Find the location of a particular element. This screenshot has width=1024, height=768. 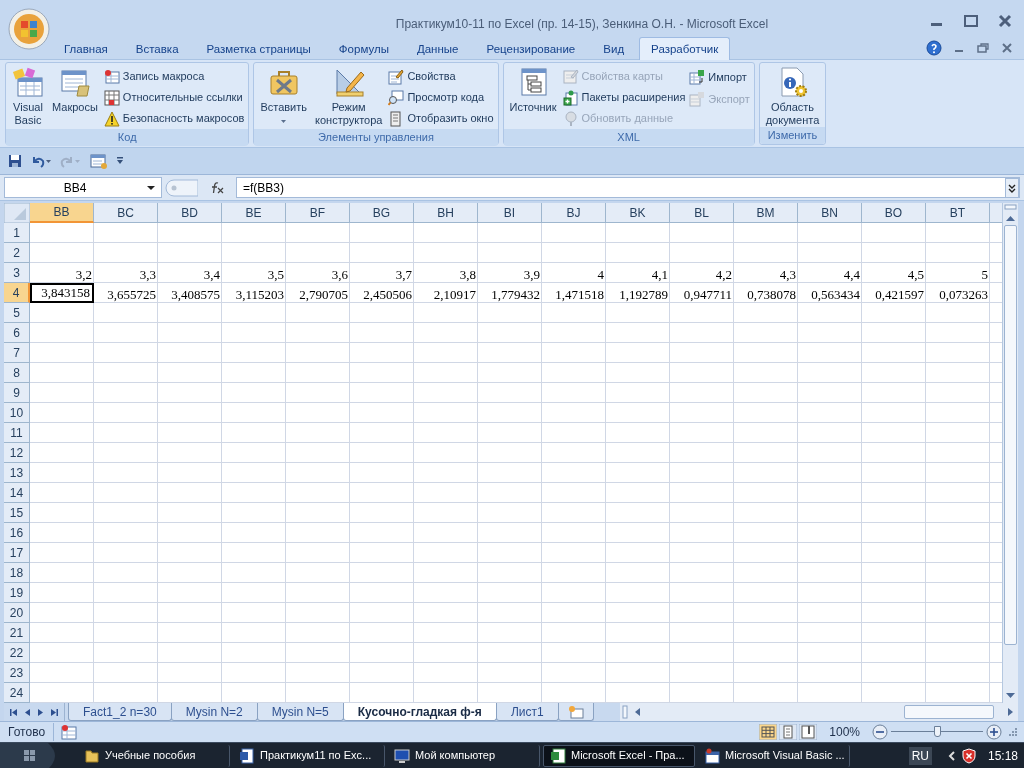

table-cell: 2,10917 is located at coordinates (446, 293).